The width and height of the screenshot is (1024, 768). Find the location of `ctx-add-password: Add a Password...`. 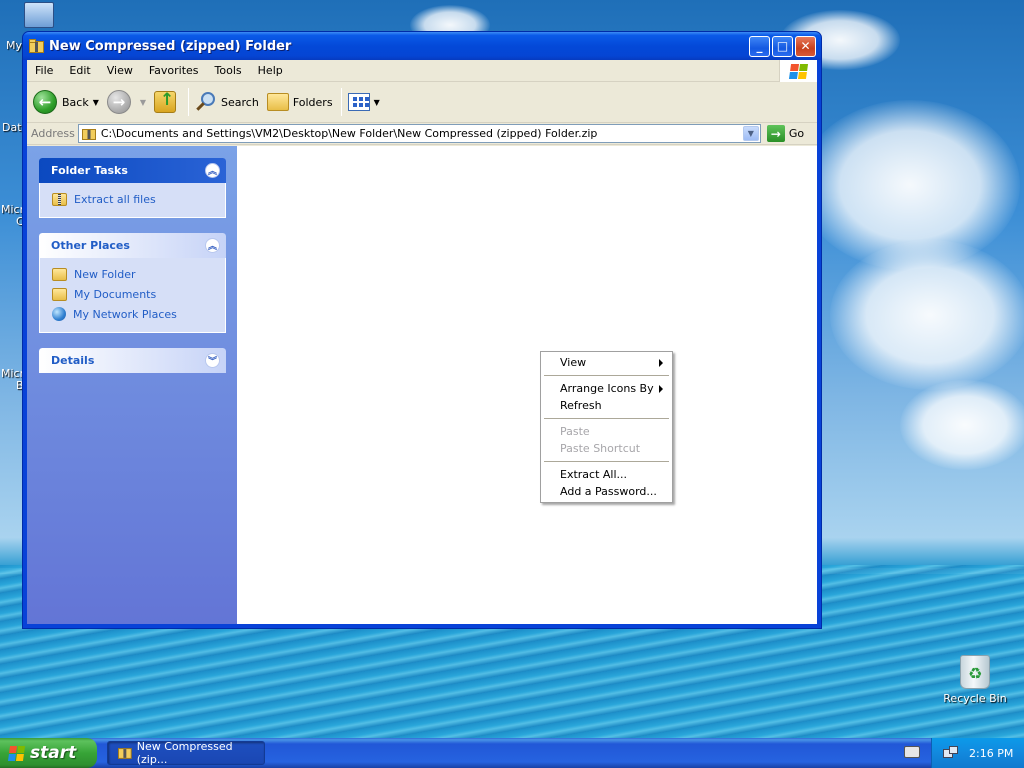

ctx-add-password: Add a Password... is located at coordinates (606, 491).